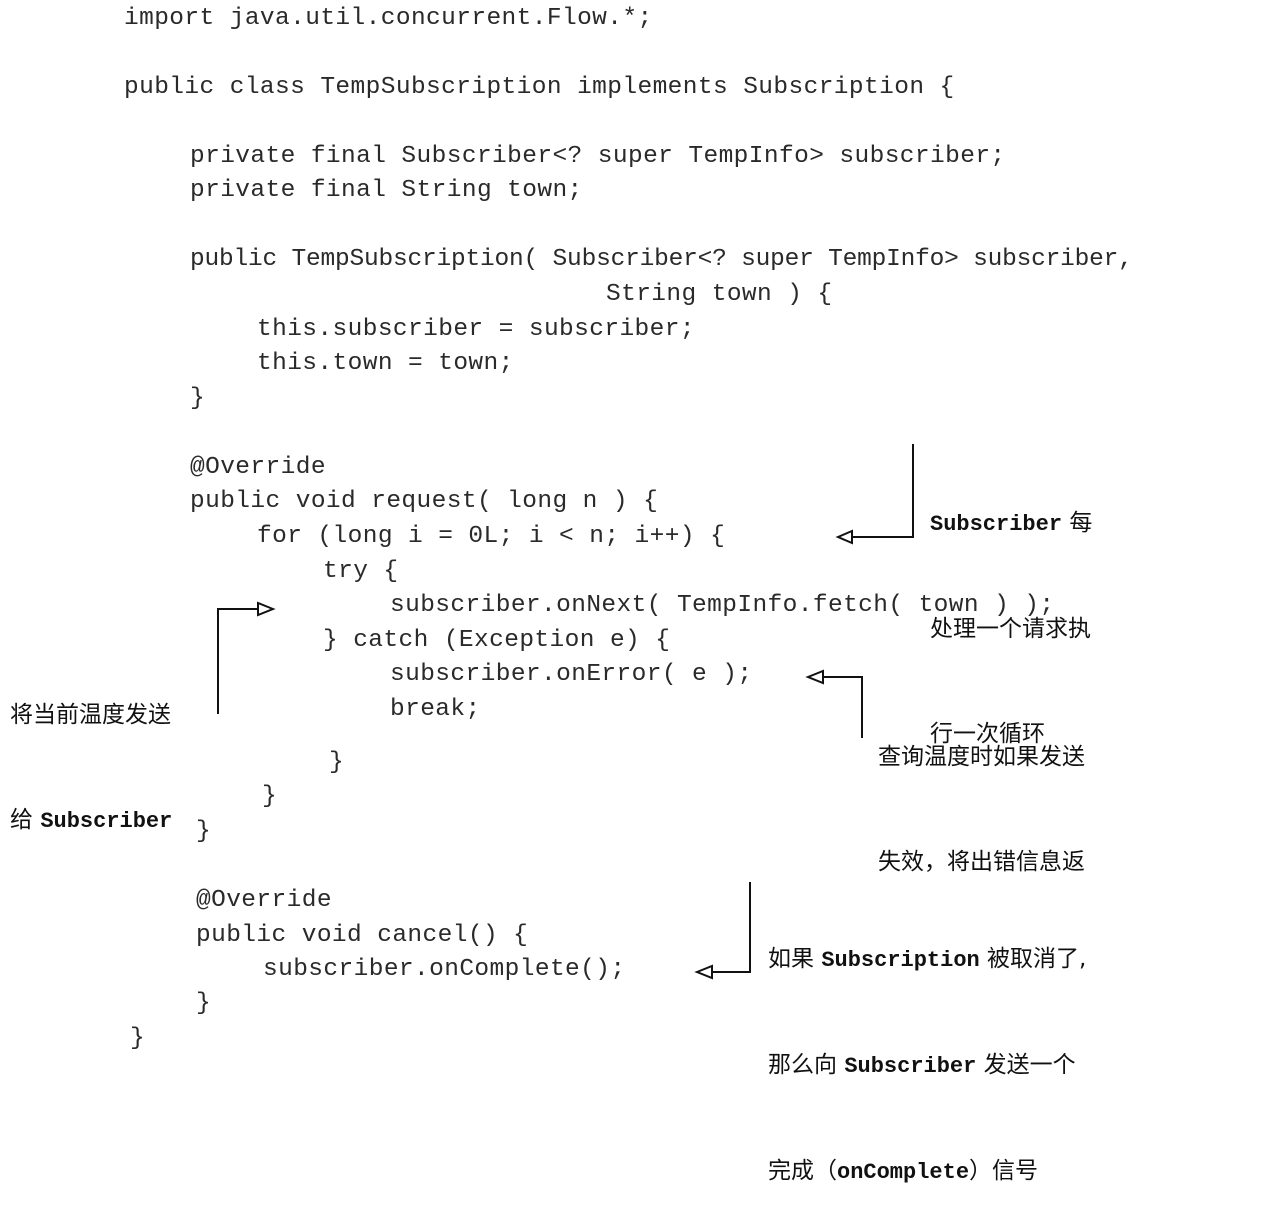 This screenshot has width=1280, height=1225. Describe the element at coordinates (91, 751) in the screenshot. I see `annotation-on-next: 将当前温度发送 给 Subscriber` at that location.